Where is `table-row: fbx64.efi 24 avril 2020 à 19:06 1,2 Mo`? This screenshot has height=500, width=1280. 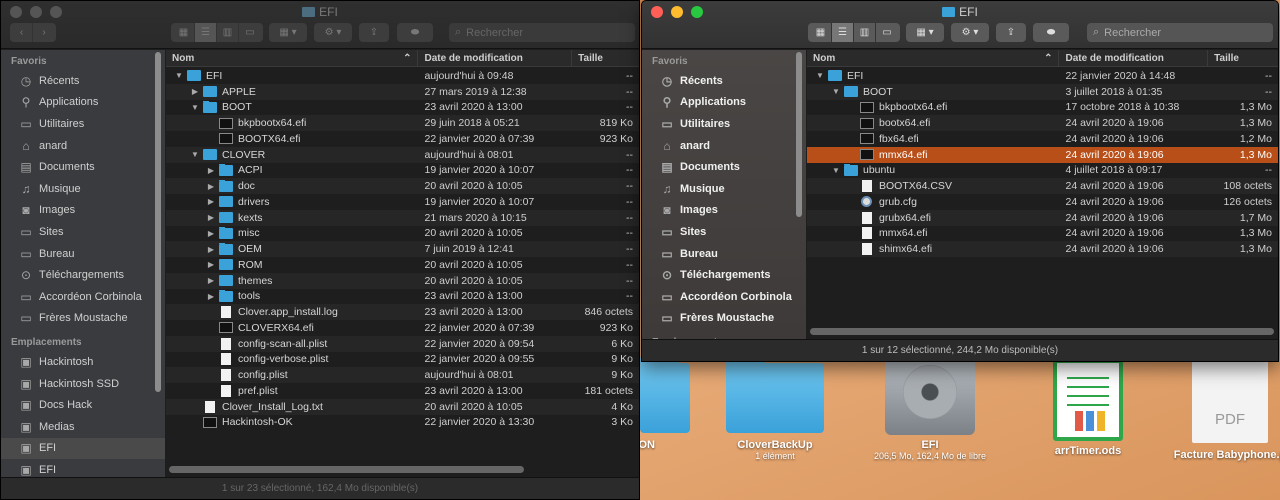 table-row: fbx64.efi 24 avril 2020 à 19:06 1,2 Mo is located at coordinates (1042, 139).